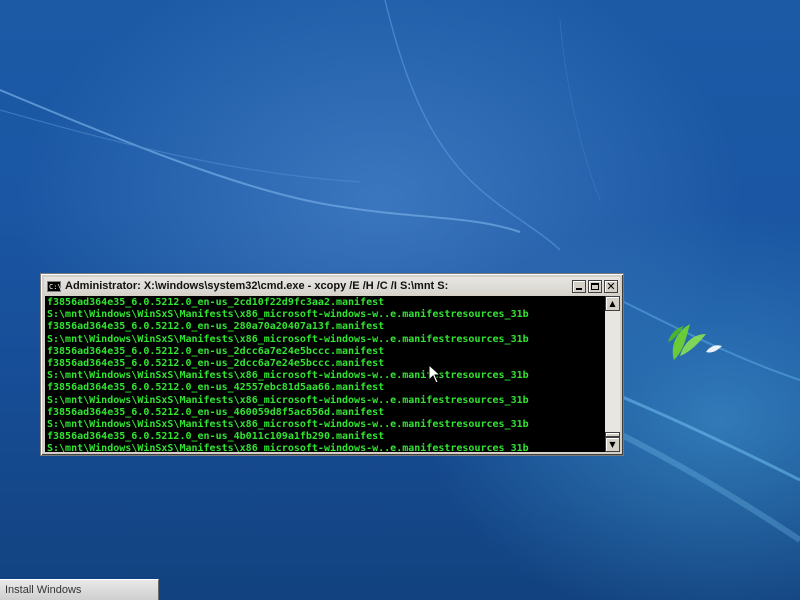 This screenshot has height=600, width=800. I want to click on scroll-down-button: ▼, so click(612, 444).